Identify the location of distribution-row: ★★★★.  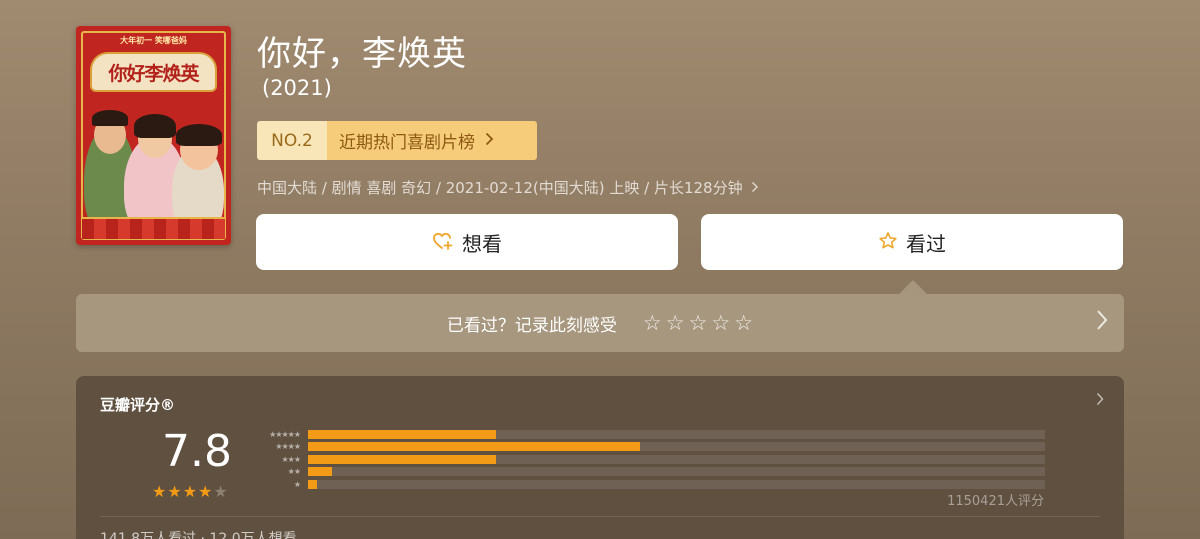
(648, 447).